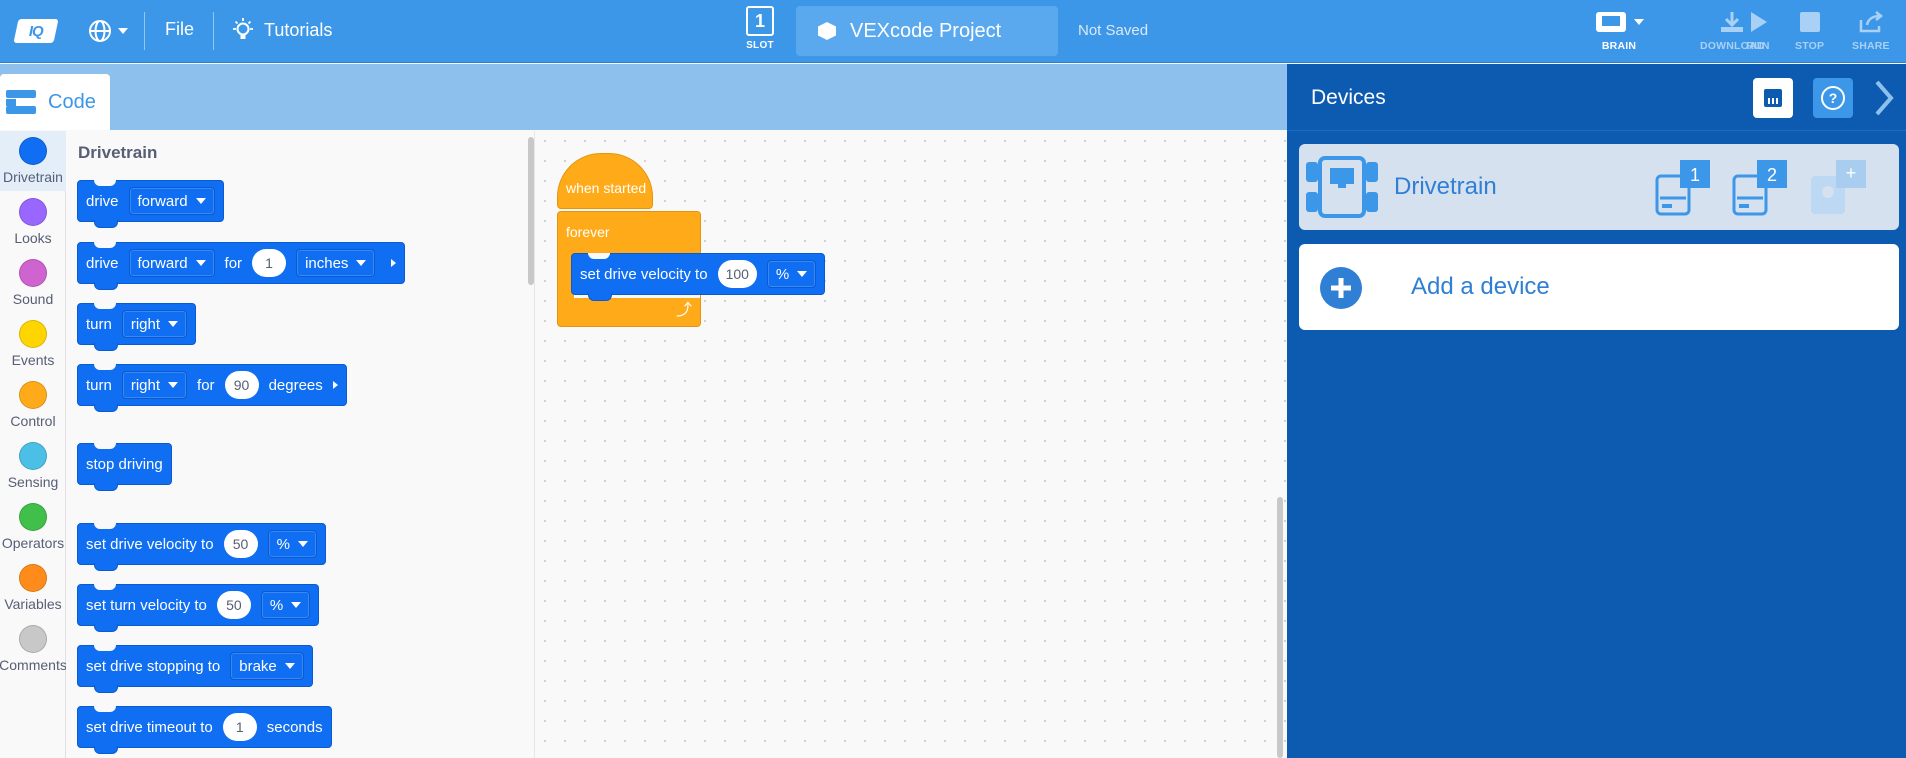 The image size is (1906, 758). I want to click on stop-button: STOP, so click(1809, 31).